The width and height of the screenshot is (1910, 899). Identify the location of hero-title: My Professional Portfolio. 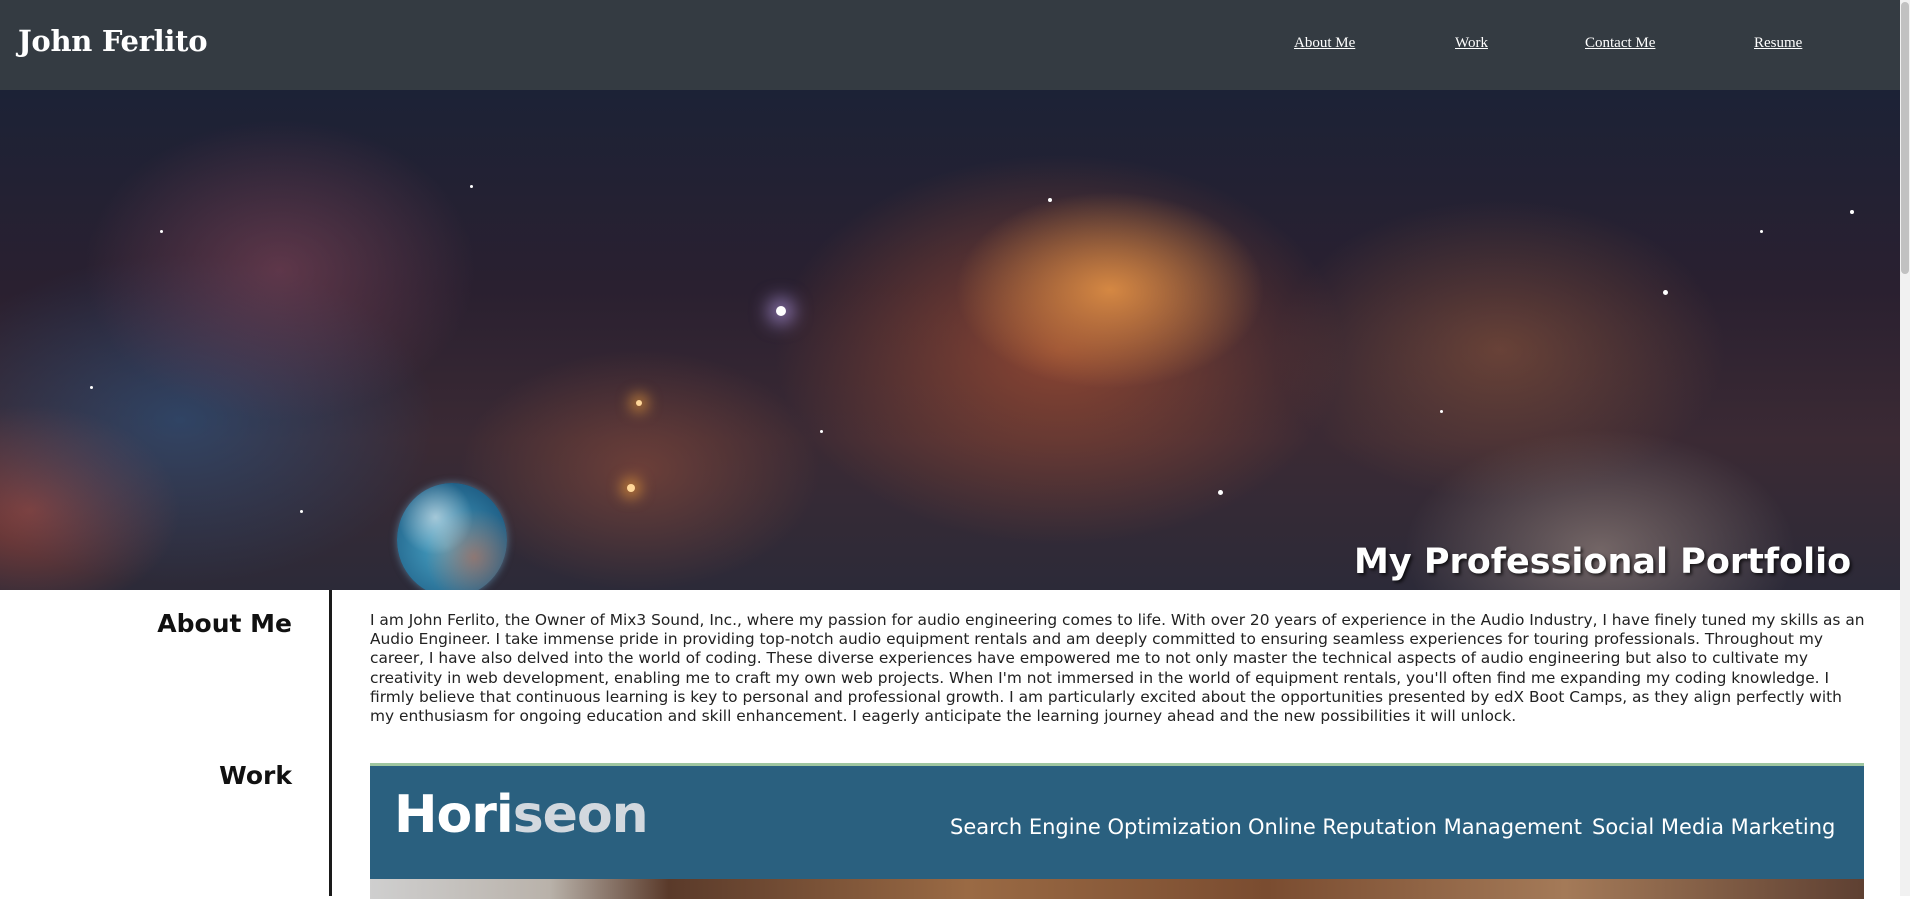
(1603, 562).